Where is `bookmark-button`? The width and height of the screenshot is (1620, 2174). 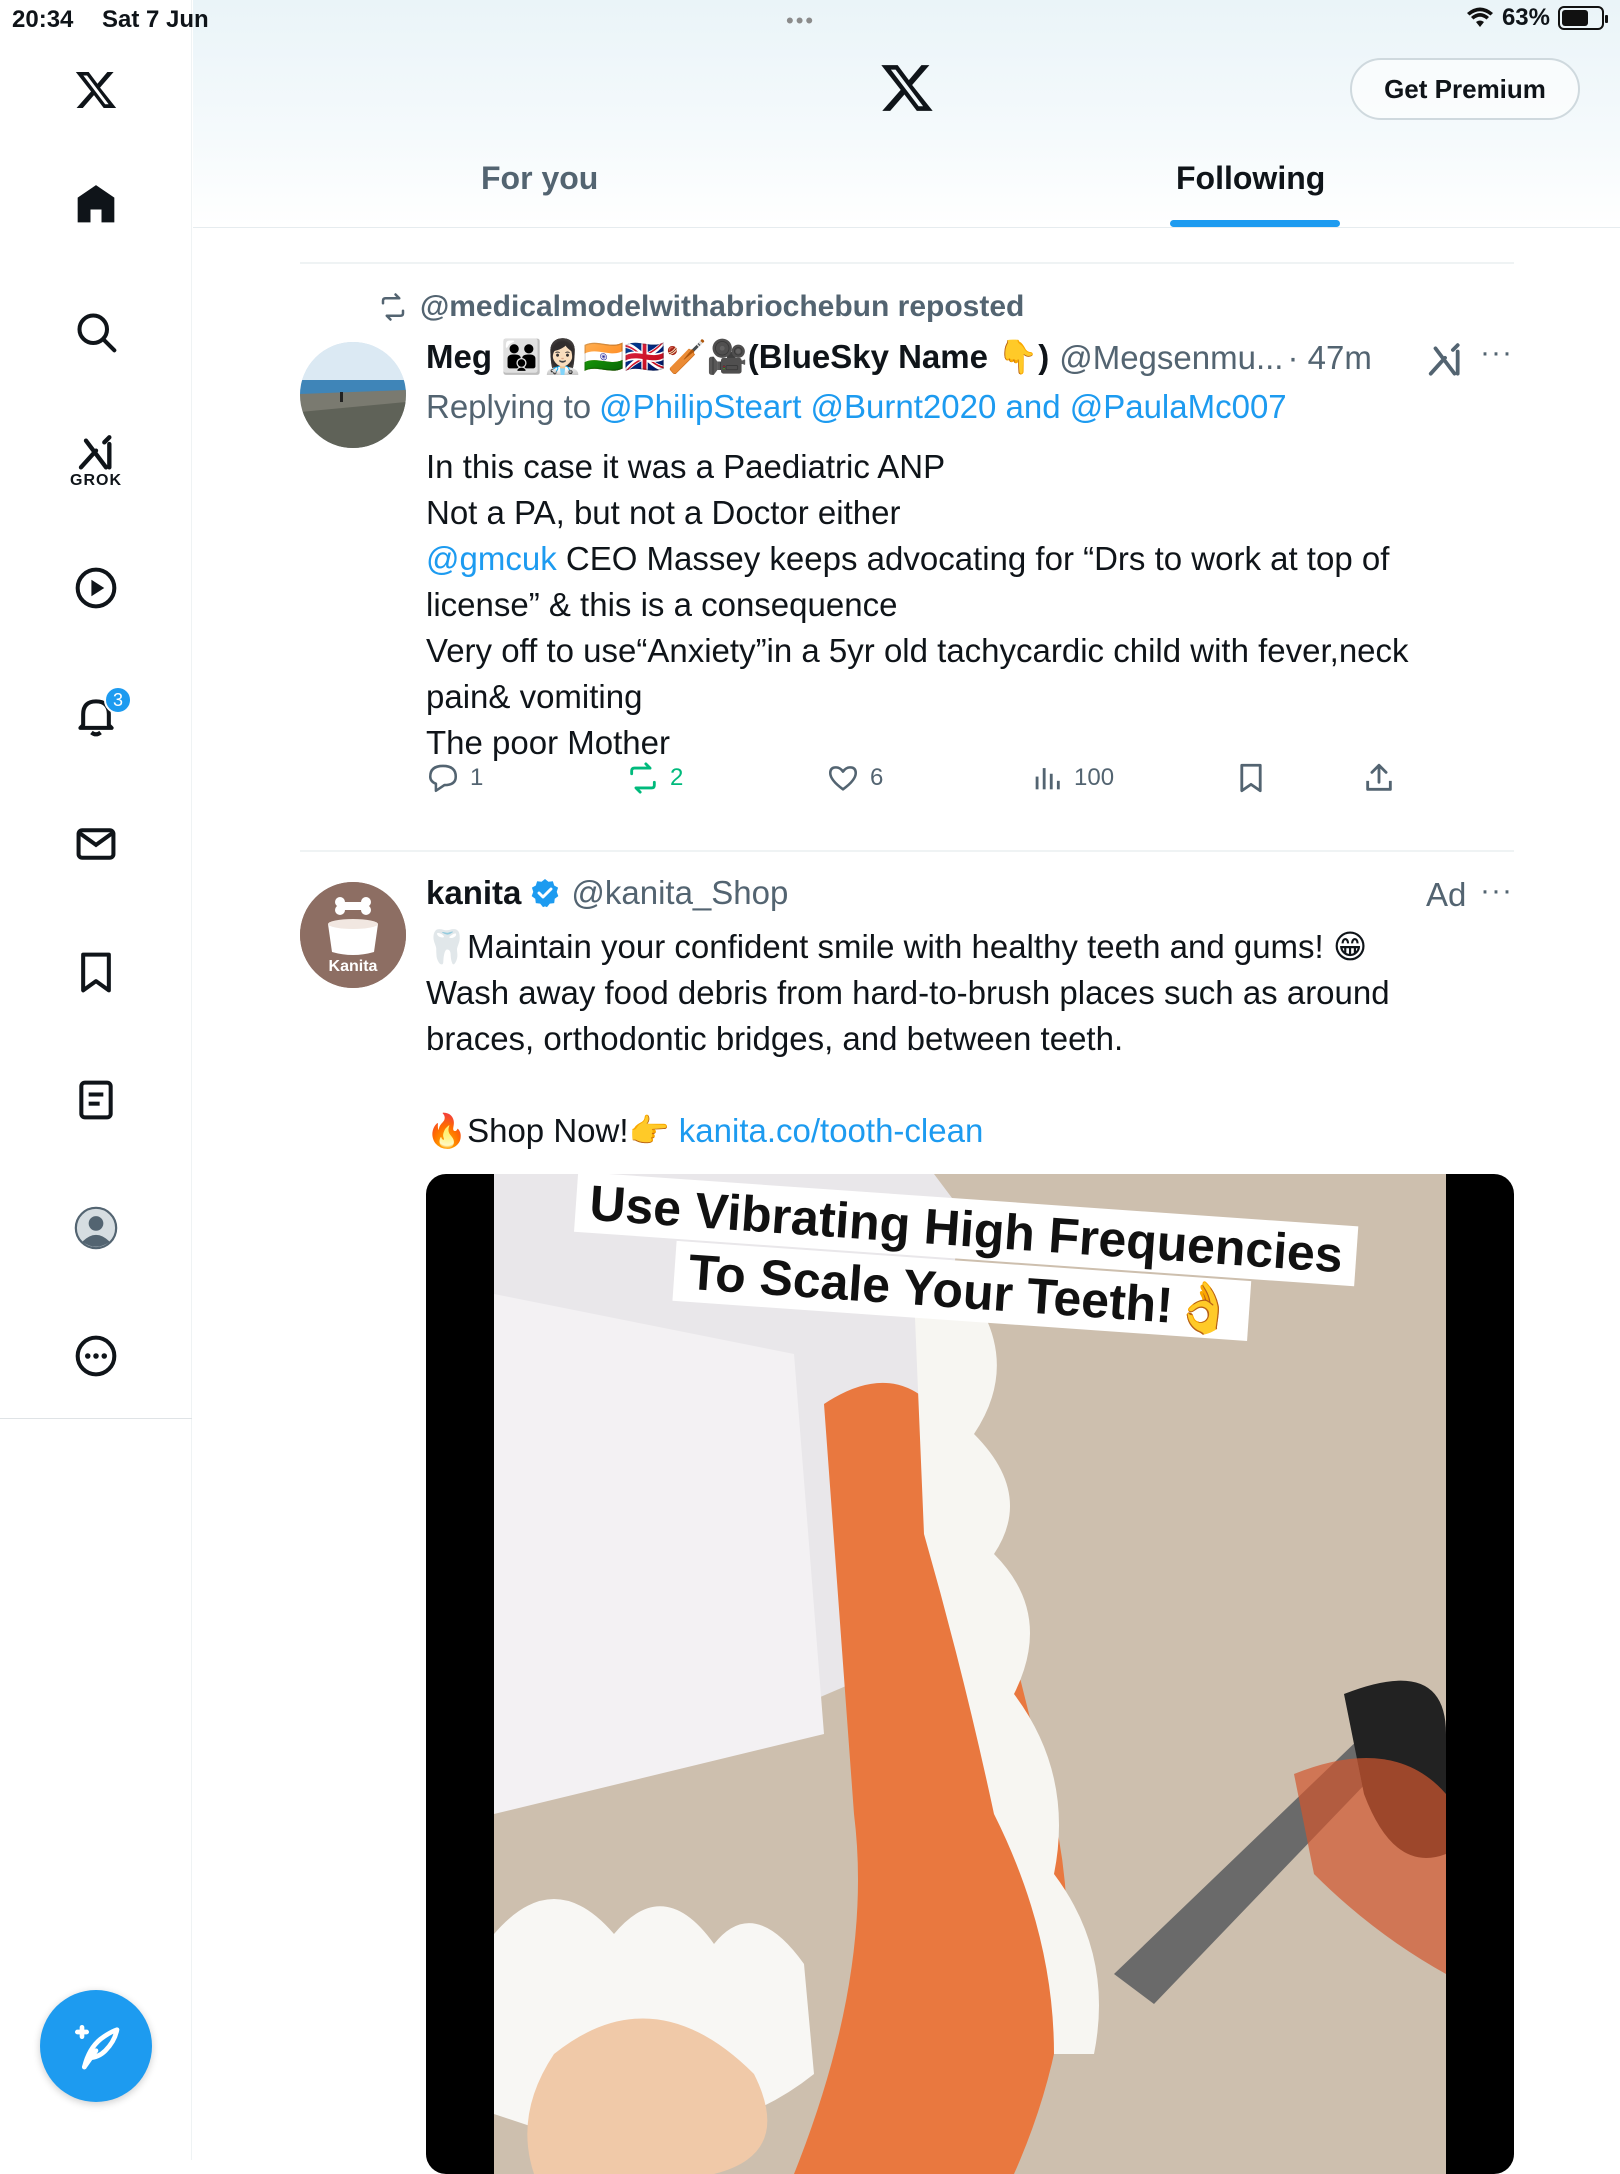
bookmark-button is located at coordinates (1251, 778).